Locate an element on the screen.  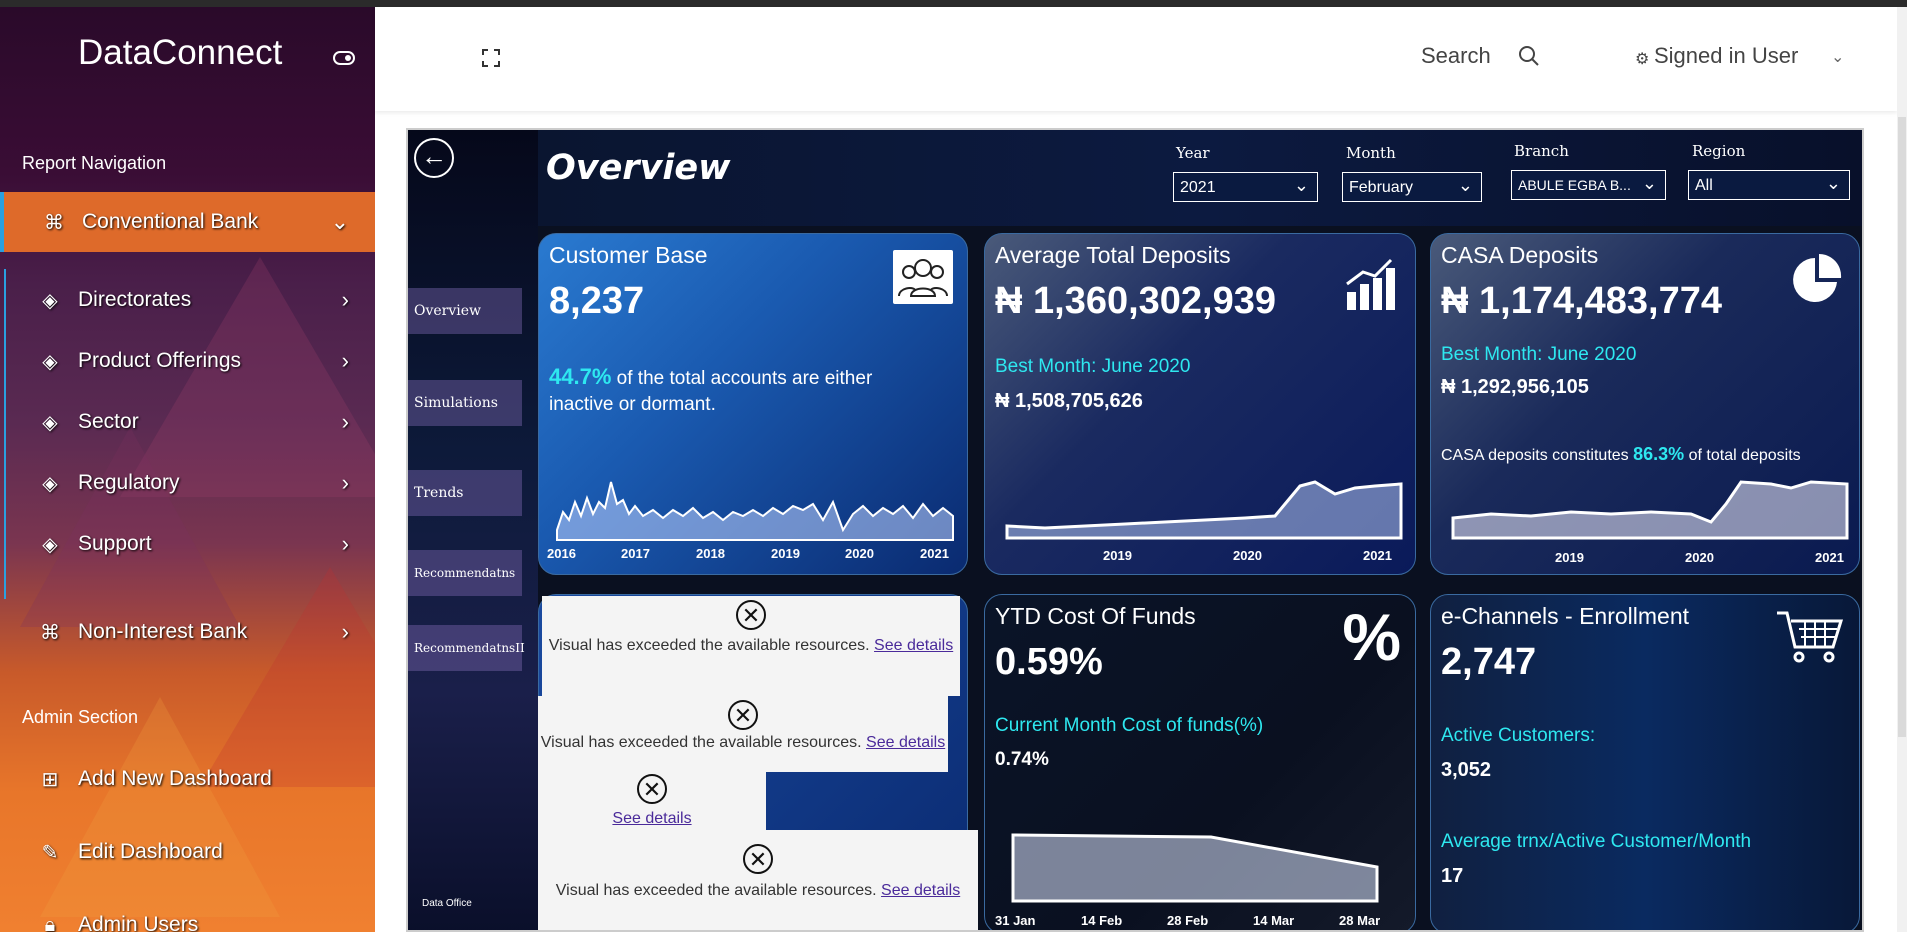
month-filter-value: February is located at coordinates (1381, 187).